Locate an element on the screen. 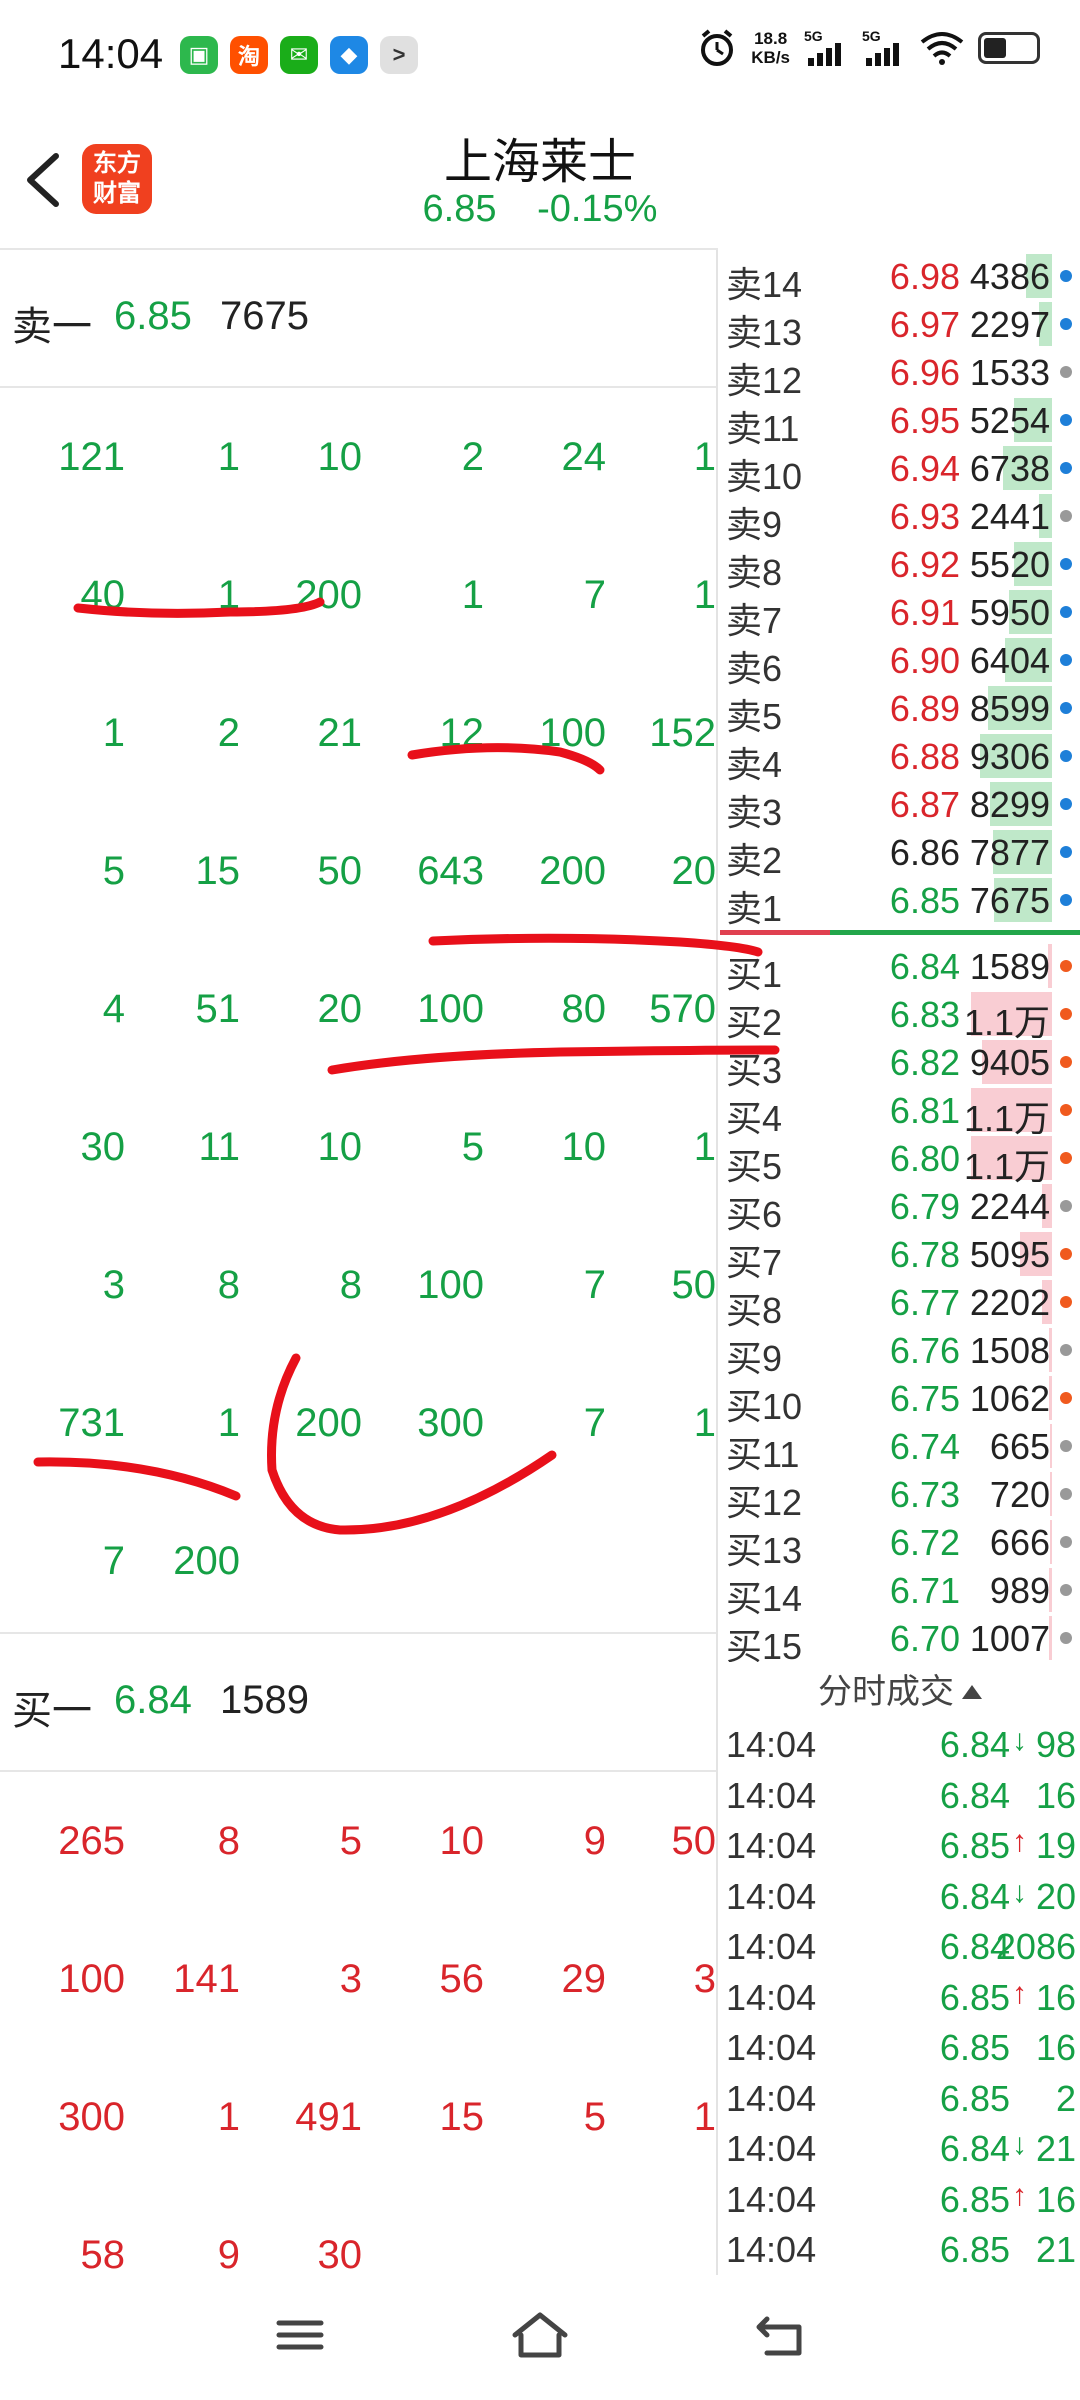 Image resolution: width=1080 pixels, height=2400 pixels. bid-level-row: 买10 6.75 1062 is located at coordinates (900, 1400).